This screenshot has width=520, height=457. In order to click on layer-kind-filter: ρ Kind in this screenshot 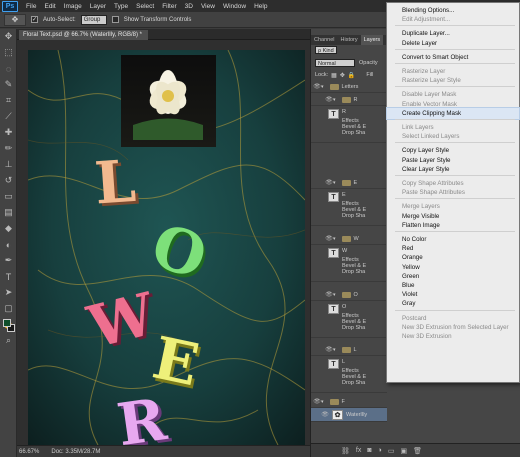, I will do `click(326, 50)`.